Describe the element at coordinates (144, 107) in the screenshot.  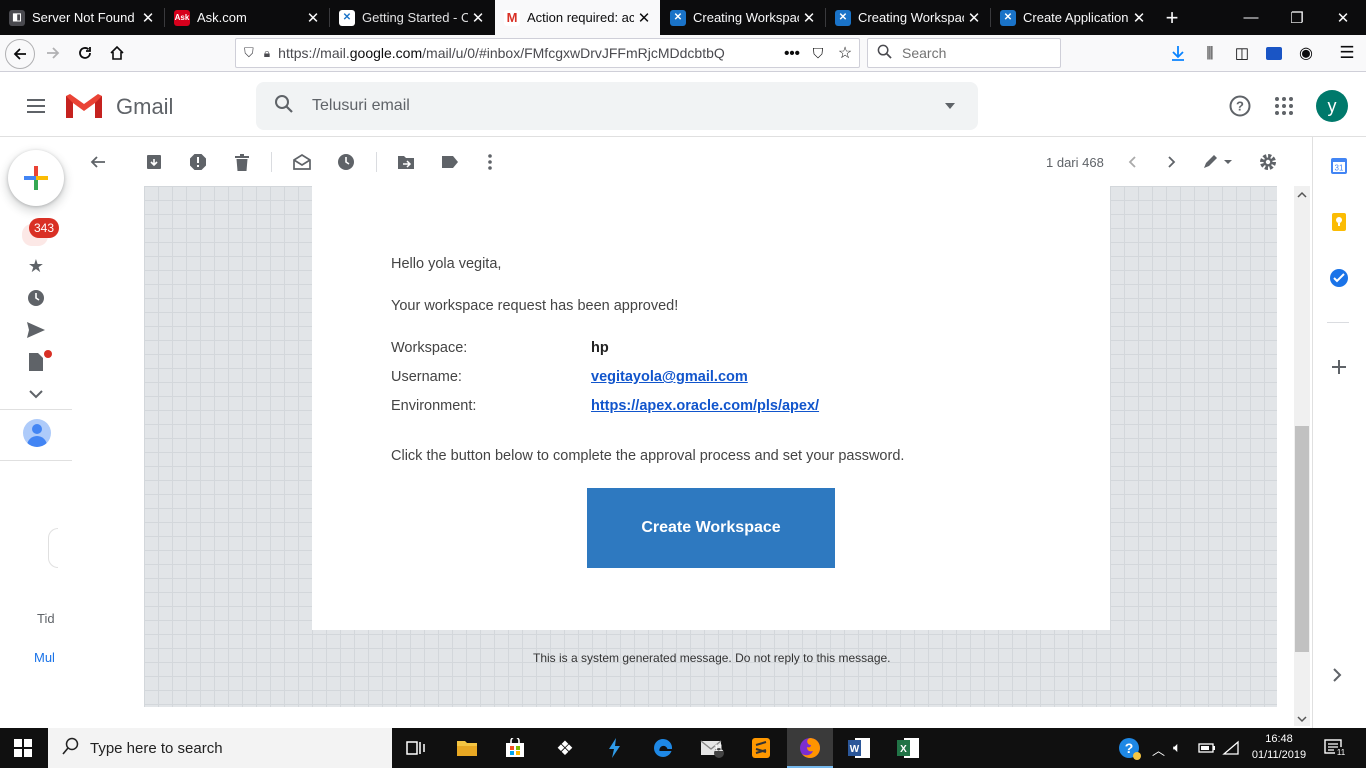
I see `gmail-logo-text: Gmail` at that location.